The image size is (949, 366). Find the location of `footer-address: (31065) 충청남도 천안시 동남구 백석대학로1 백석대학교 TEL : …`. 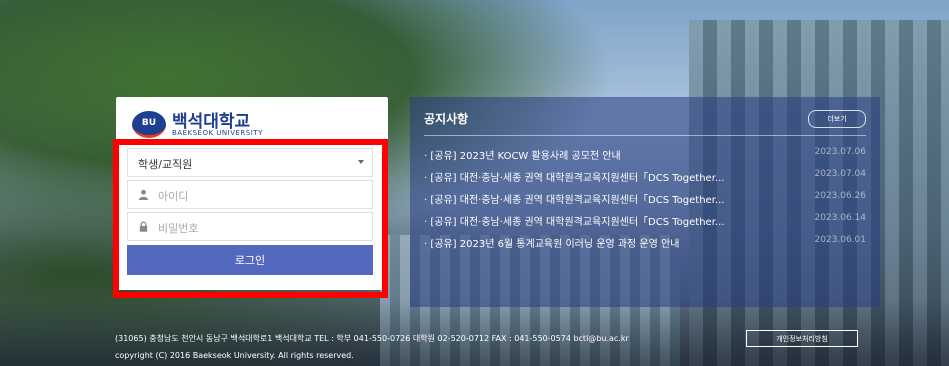

footer-address: (31065) 충청남도 천안시 동남구 백석대학로1 백석대학교 TEL : … is located at coordinates (372, 338).